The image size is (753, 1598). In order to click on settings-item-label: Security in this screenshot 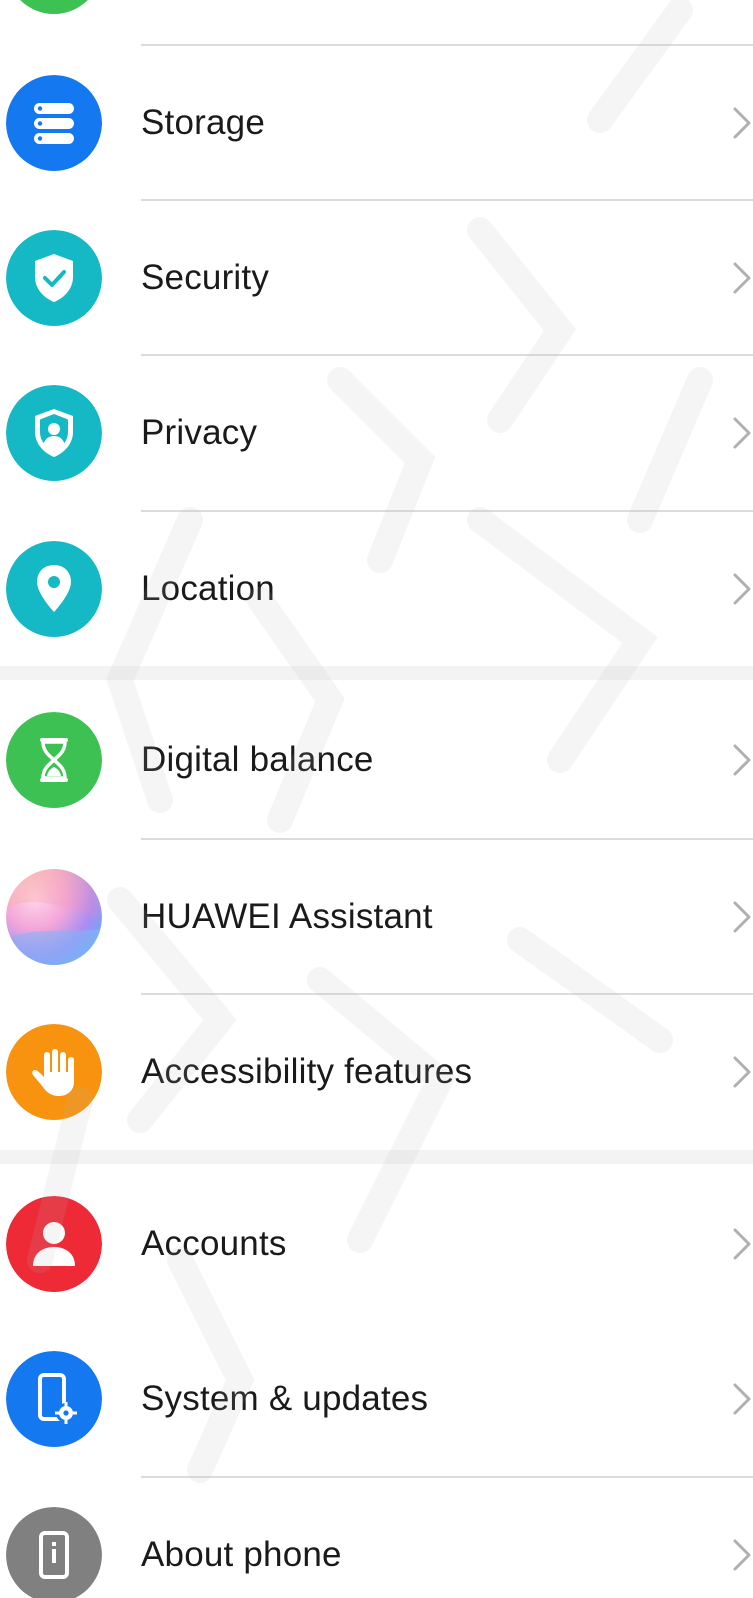, I will do `click(205, 277)`.